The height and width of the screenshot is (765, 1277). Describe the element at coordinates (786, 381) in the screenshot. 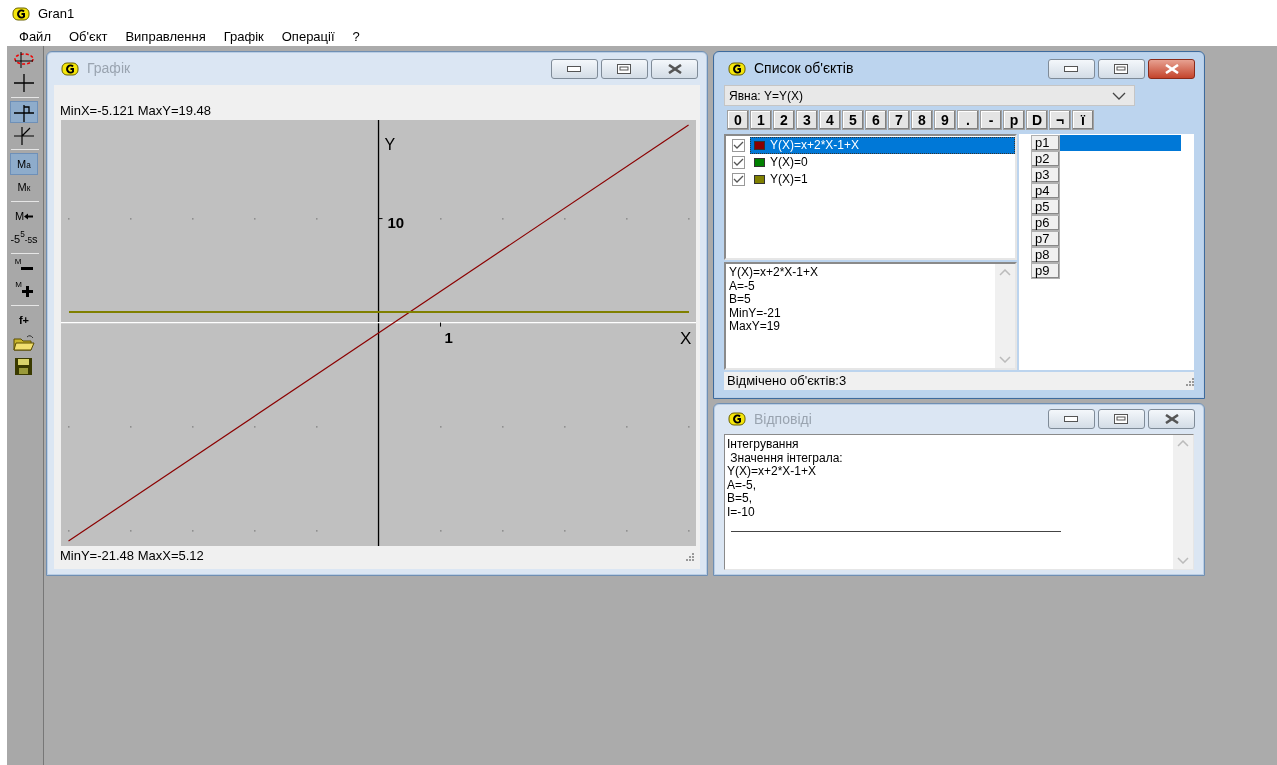

I see `status-text: Відмічено об'єктів:3` at that location.